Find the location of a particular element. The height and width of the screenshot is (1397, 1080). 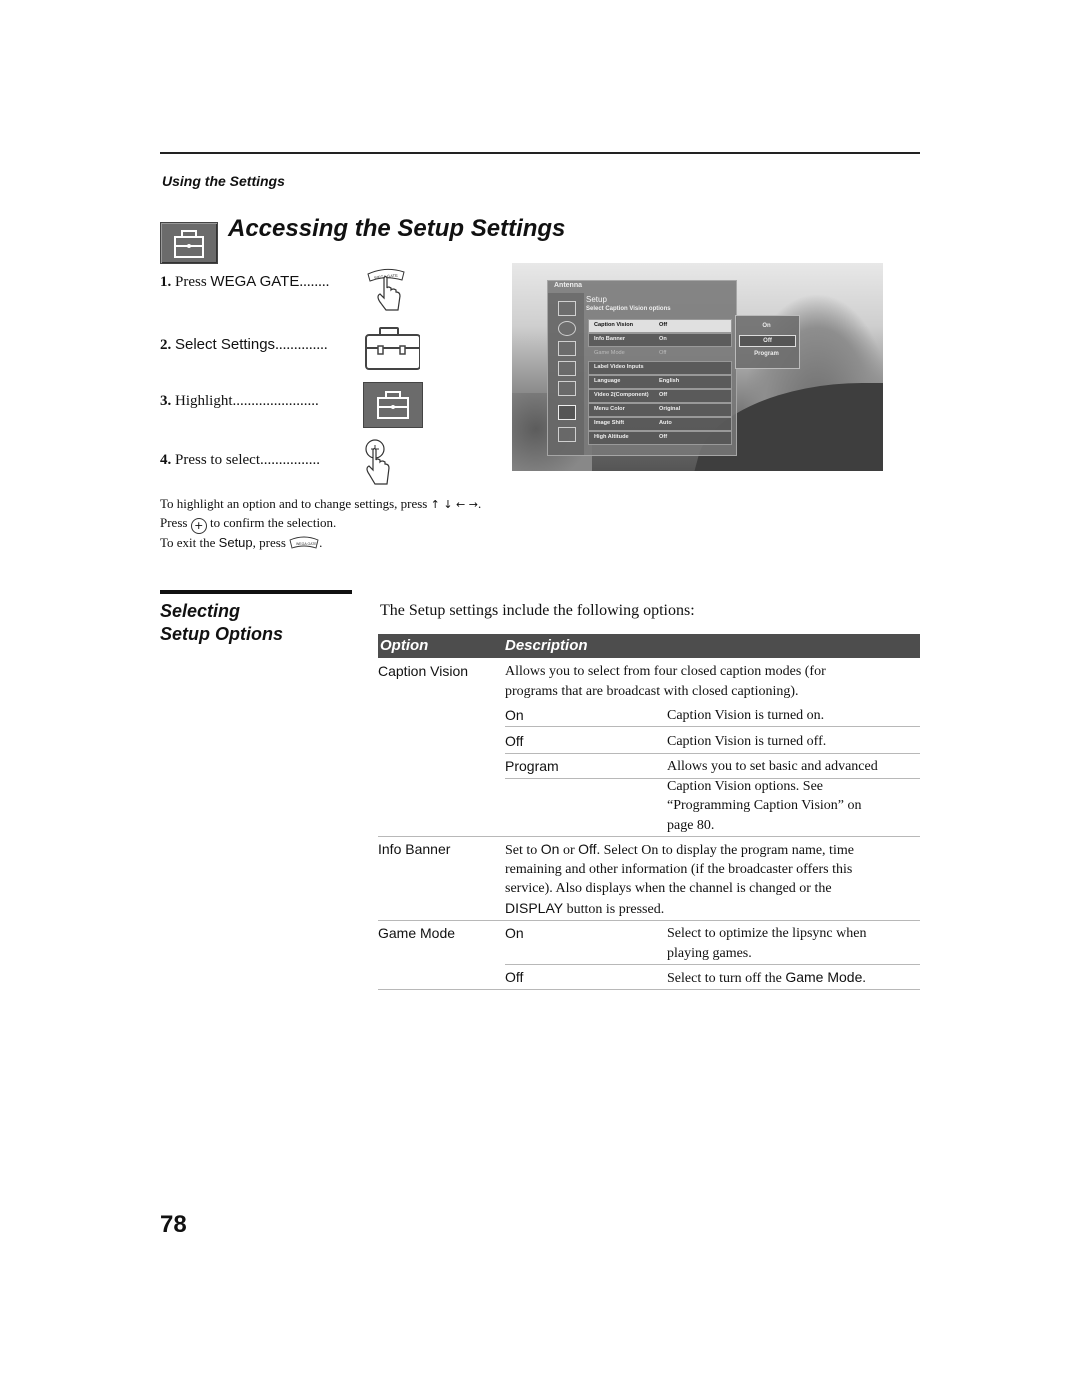

menu-row-caption-vision: Caption Vision Off is located at coordinates (660, 326).